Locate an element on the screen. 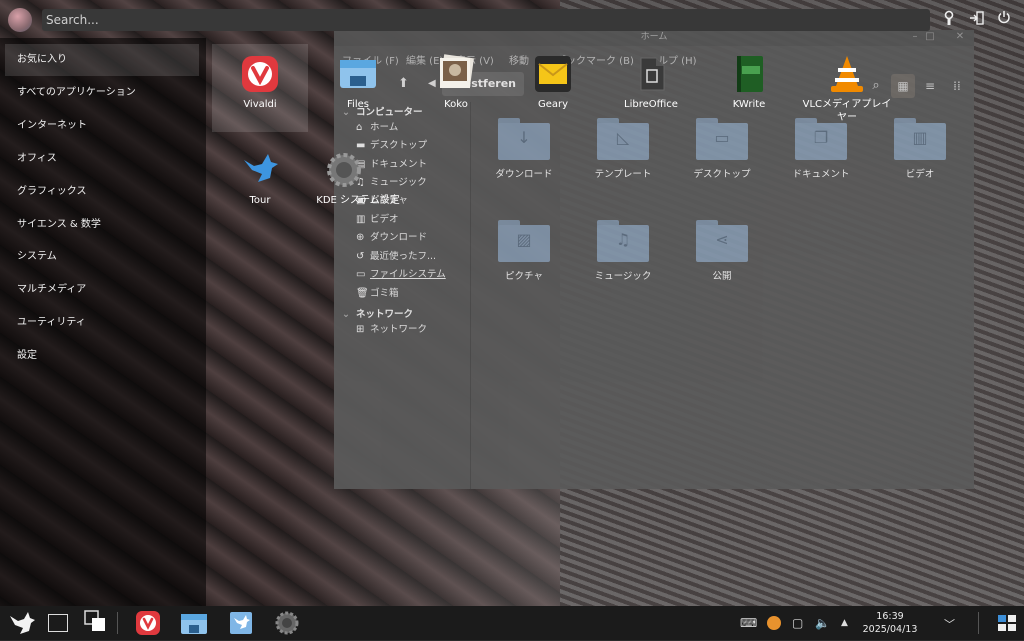 This screenshot has width=1024, height=641. lock-icon is located at coordinates (949, 19).